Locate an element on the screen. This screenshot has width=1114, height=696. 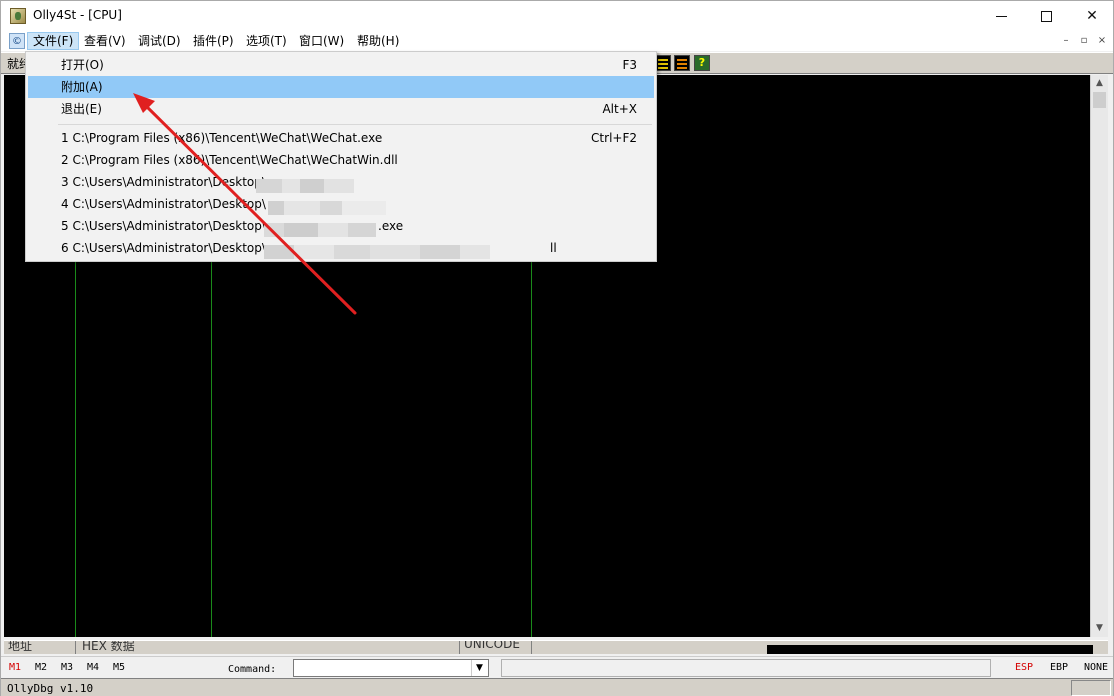
app-icon is located at coordinates (18, 16).